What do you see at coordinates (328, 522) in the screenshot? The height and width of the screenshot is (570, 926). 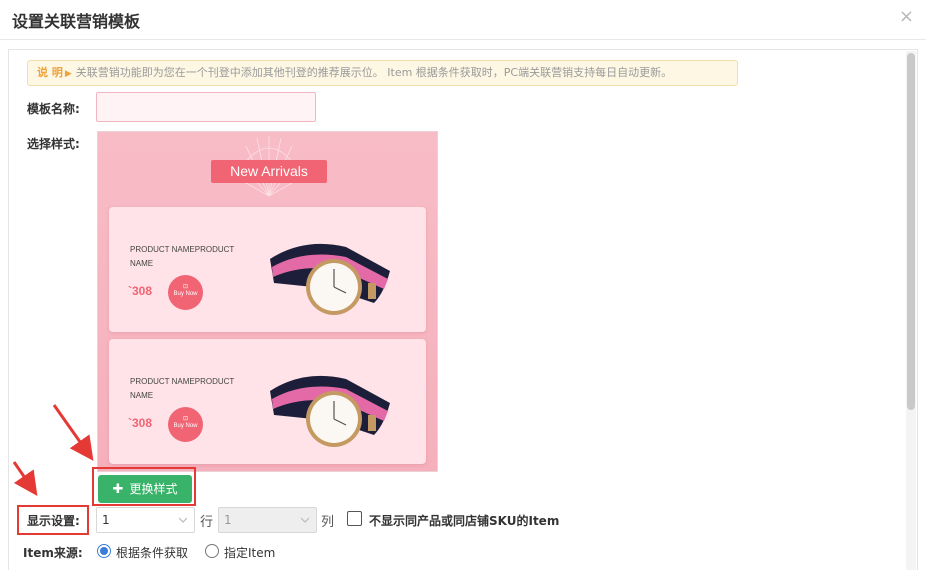 I see `cols-unit: 列` at bounding box center [328, 522].